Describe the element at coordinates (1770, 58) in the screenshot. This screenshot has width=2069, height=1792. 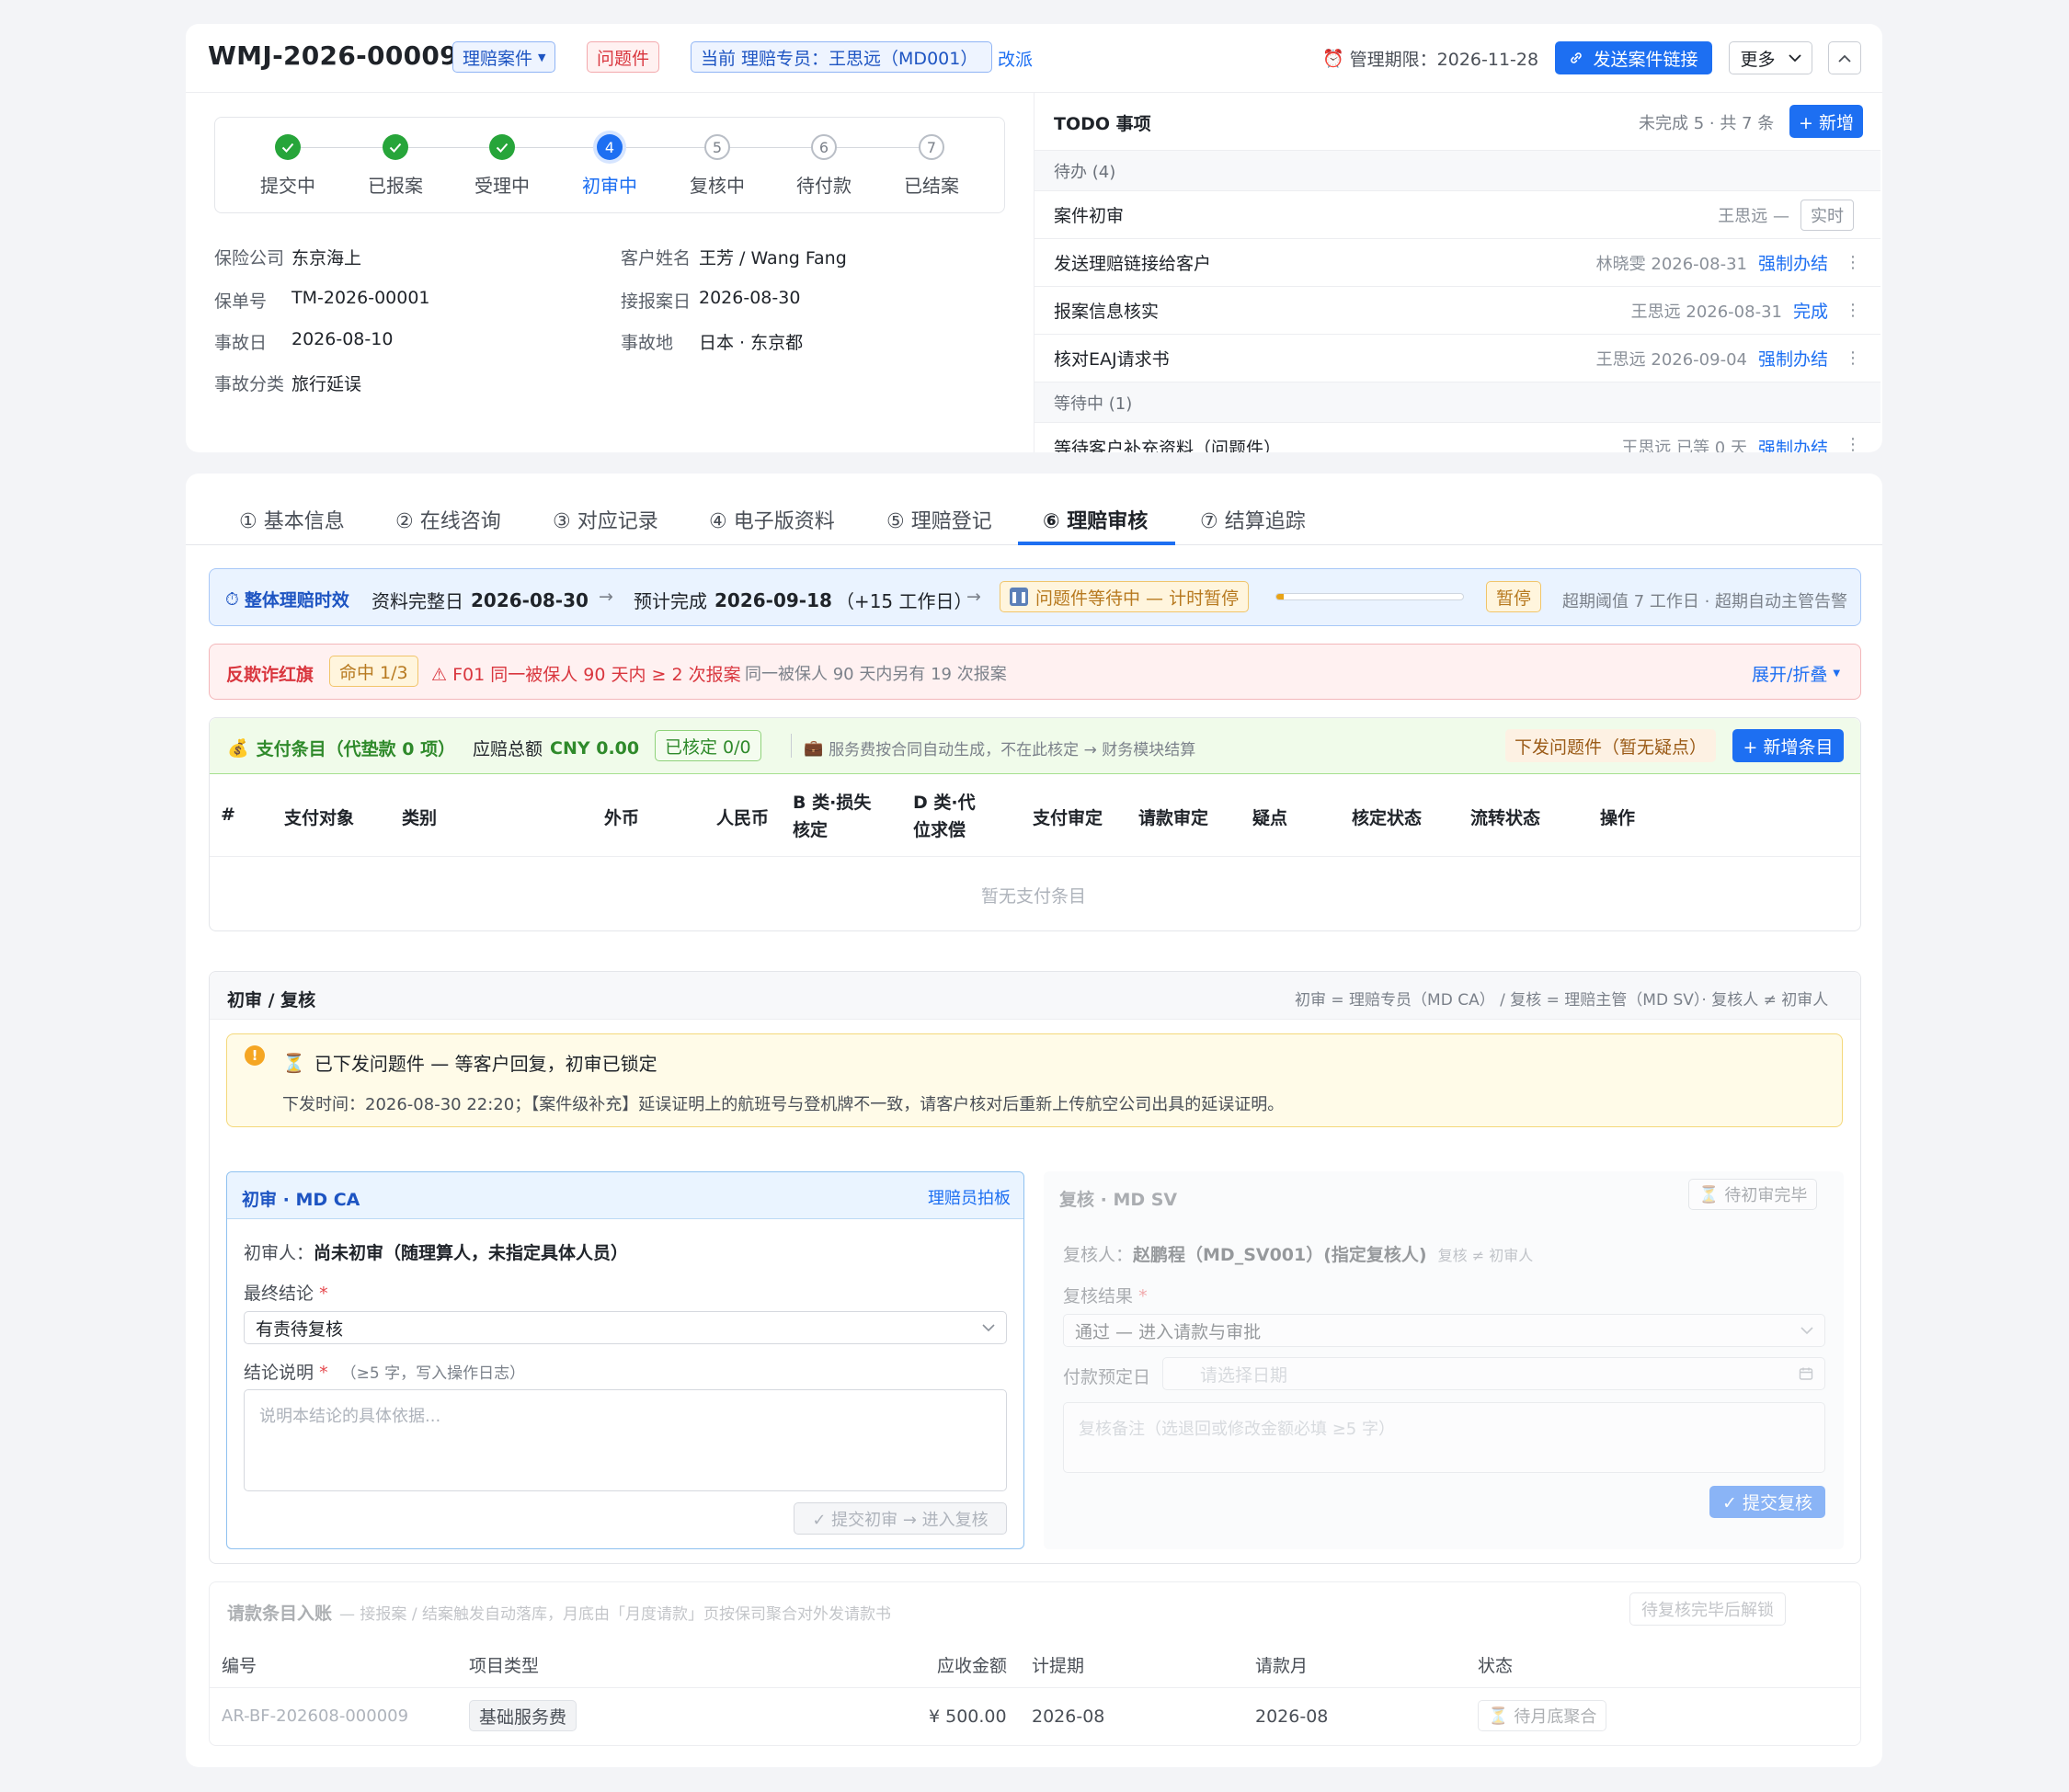
I see `more-dropdown: 更多` at that location.